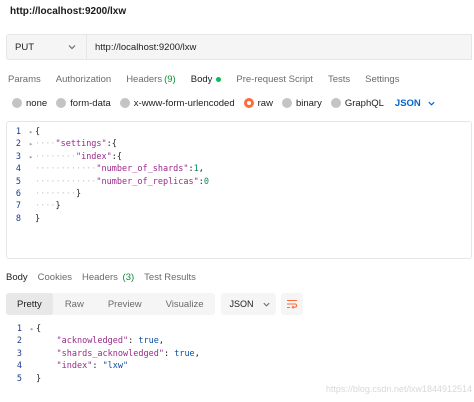 The image size is (474, 402). Describe the element at coordinates (308, 103) in the screenshot. I see `radio-label: binary` at that location.